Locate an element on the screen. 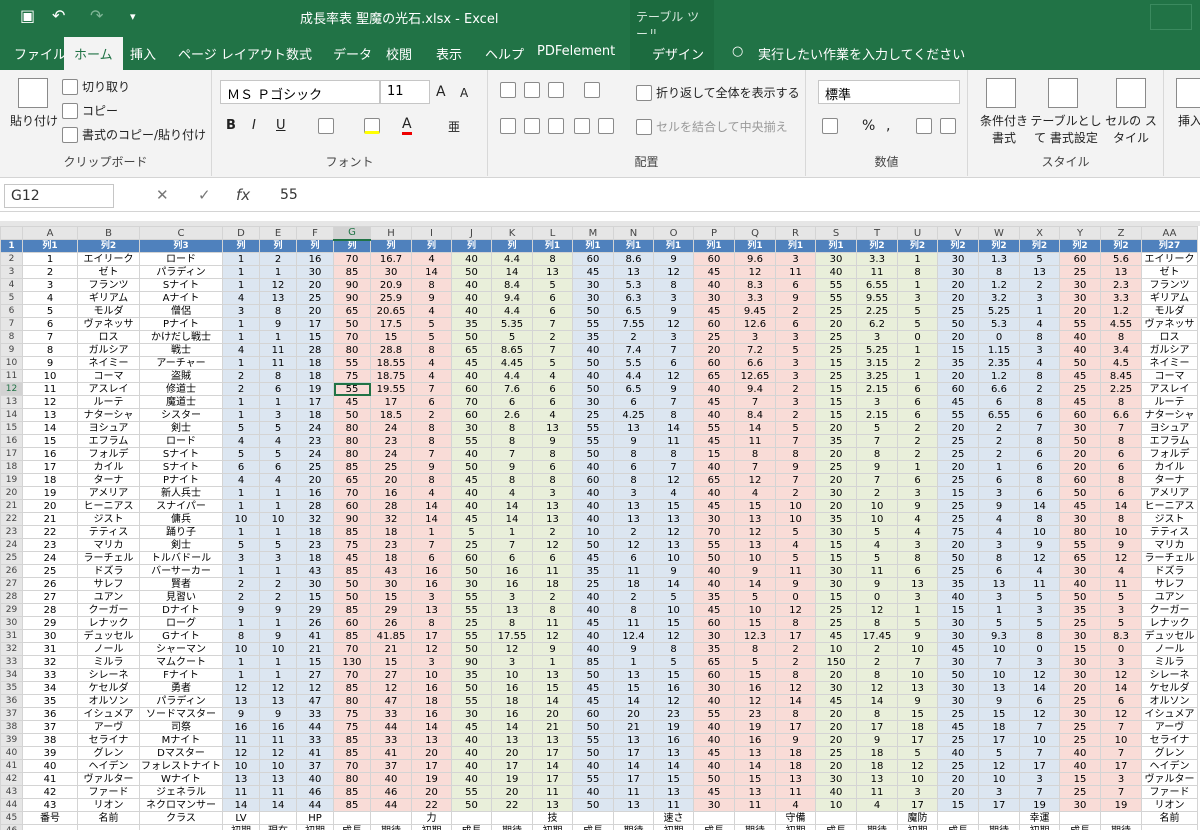 The image size is (1200, 830). row-number: 5 is located at coordinates (11, 298).